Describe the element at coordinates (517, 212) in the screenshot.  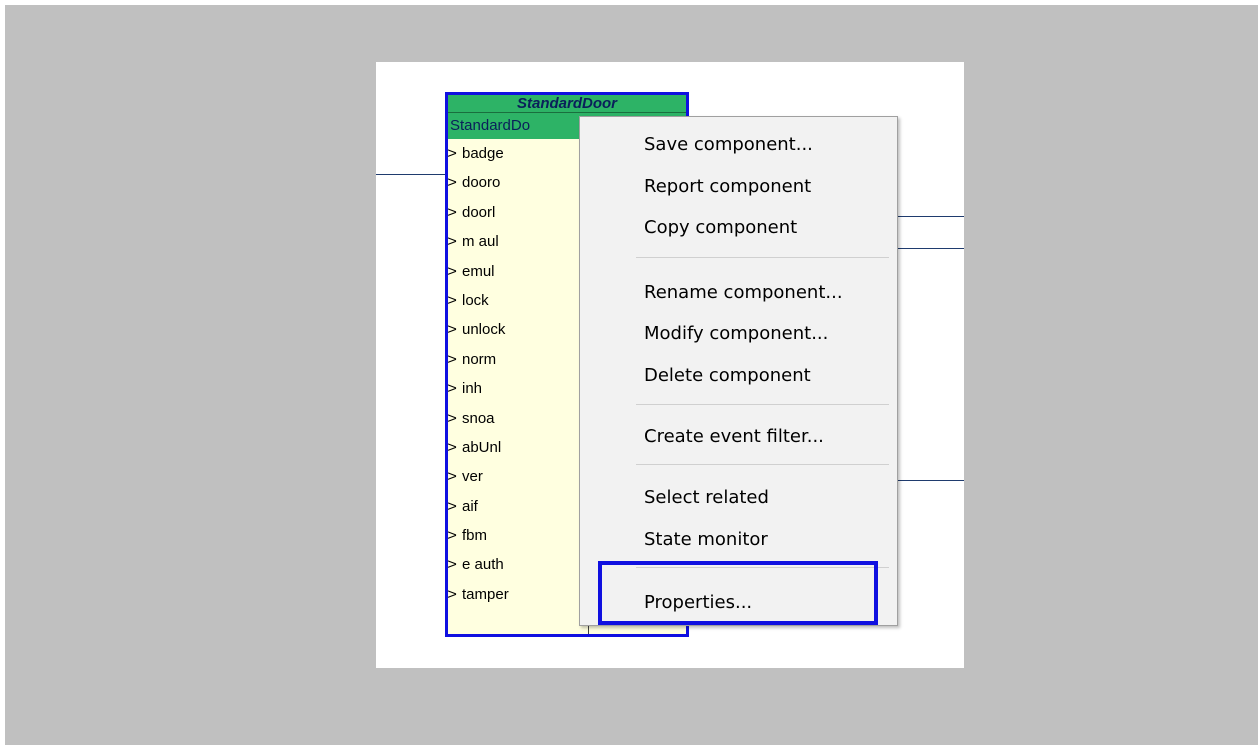
I see `port: > doorl` at that location.